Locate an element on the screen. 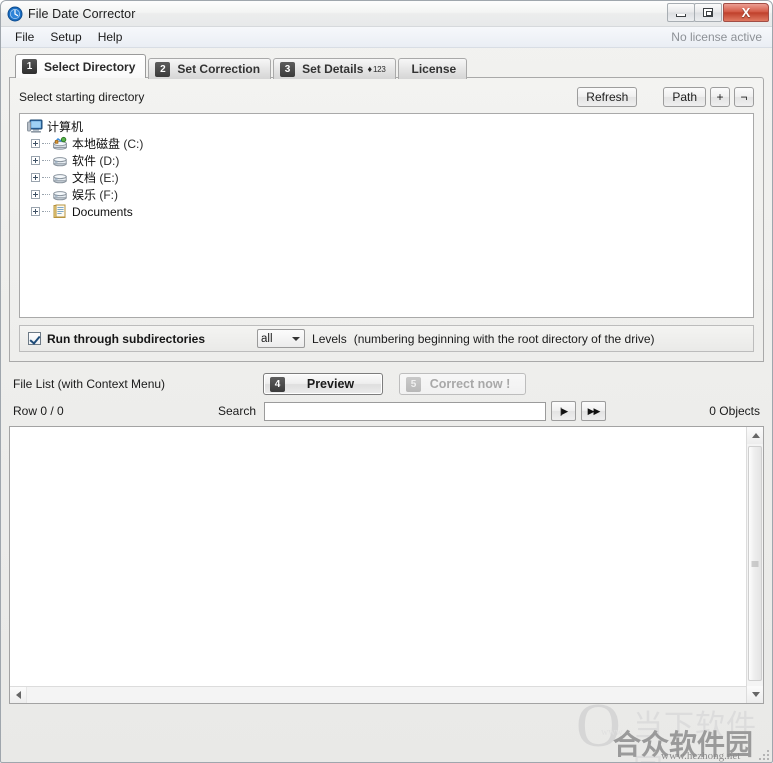  path-button: Path is located at coordinates (684, 97).